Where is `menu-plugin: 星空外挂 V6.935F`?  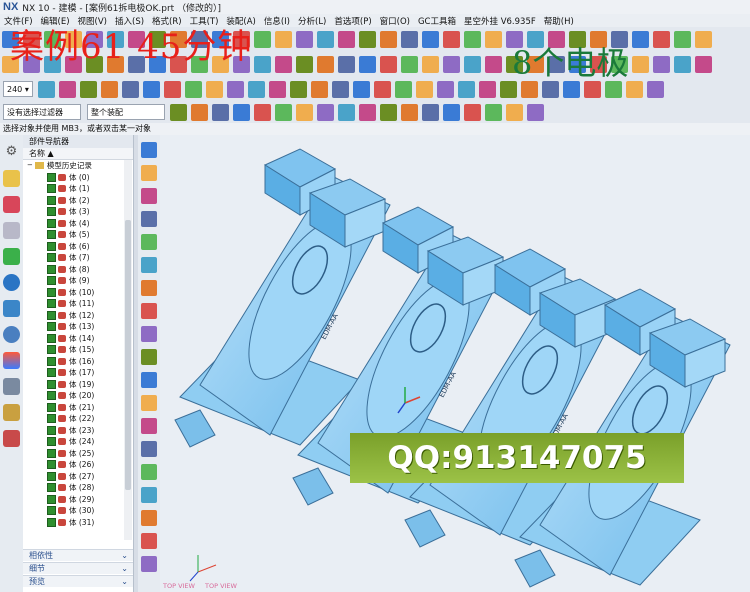
menu-plugin: 星空外挂 V6.935F is located at coordinates (500, 21).